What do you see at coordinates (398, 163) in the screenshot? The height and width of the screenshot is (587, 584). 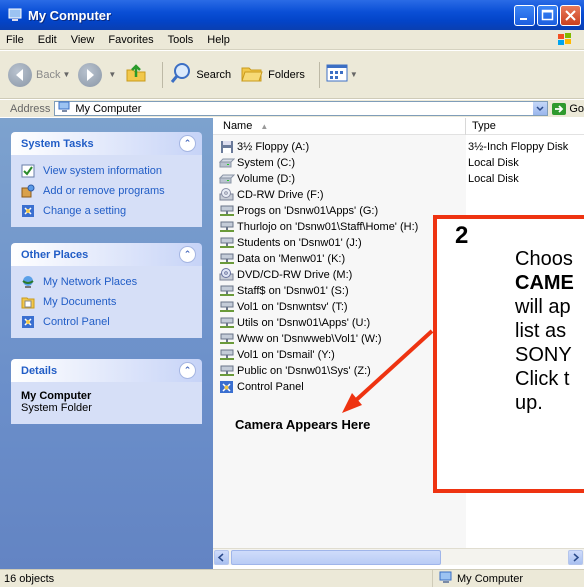 I see `file-list-row: System (C:) Local Disk` at bounding box center [398, 163].